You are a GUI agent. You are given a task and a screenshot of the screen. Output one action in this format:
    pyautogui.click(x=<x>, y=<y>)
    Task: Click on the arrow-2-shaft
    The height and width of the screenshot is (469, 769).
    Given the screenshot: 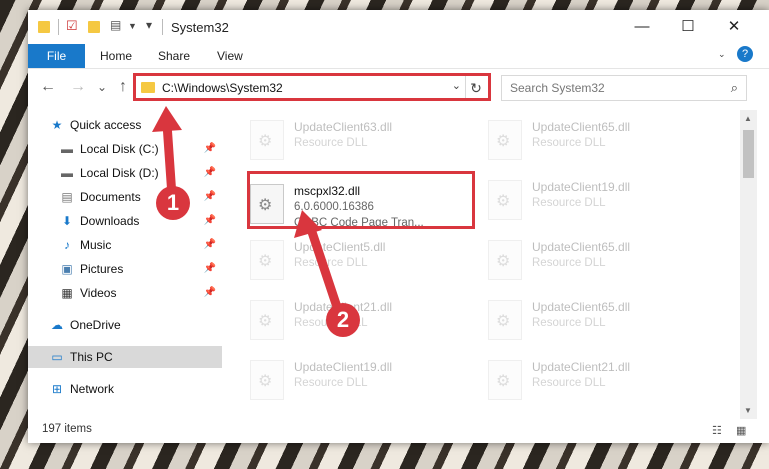 What is the action you would take?
    pyautogui.click(x=324, y=268)
    